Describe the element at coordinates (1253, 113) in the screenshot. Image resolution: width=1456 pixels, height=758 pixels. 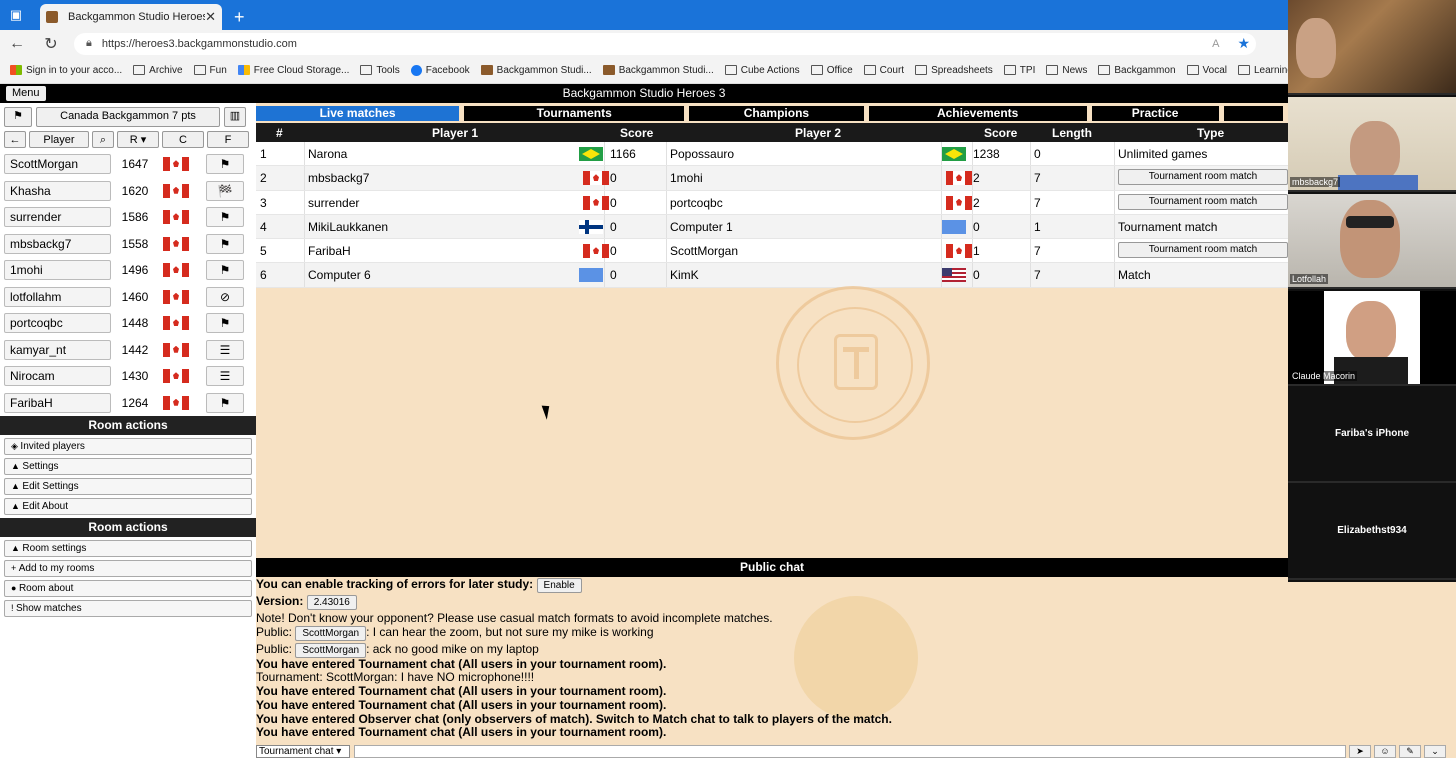
I see `tab-more` at that location.